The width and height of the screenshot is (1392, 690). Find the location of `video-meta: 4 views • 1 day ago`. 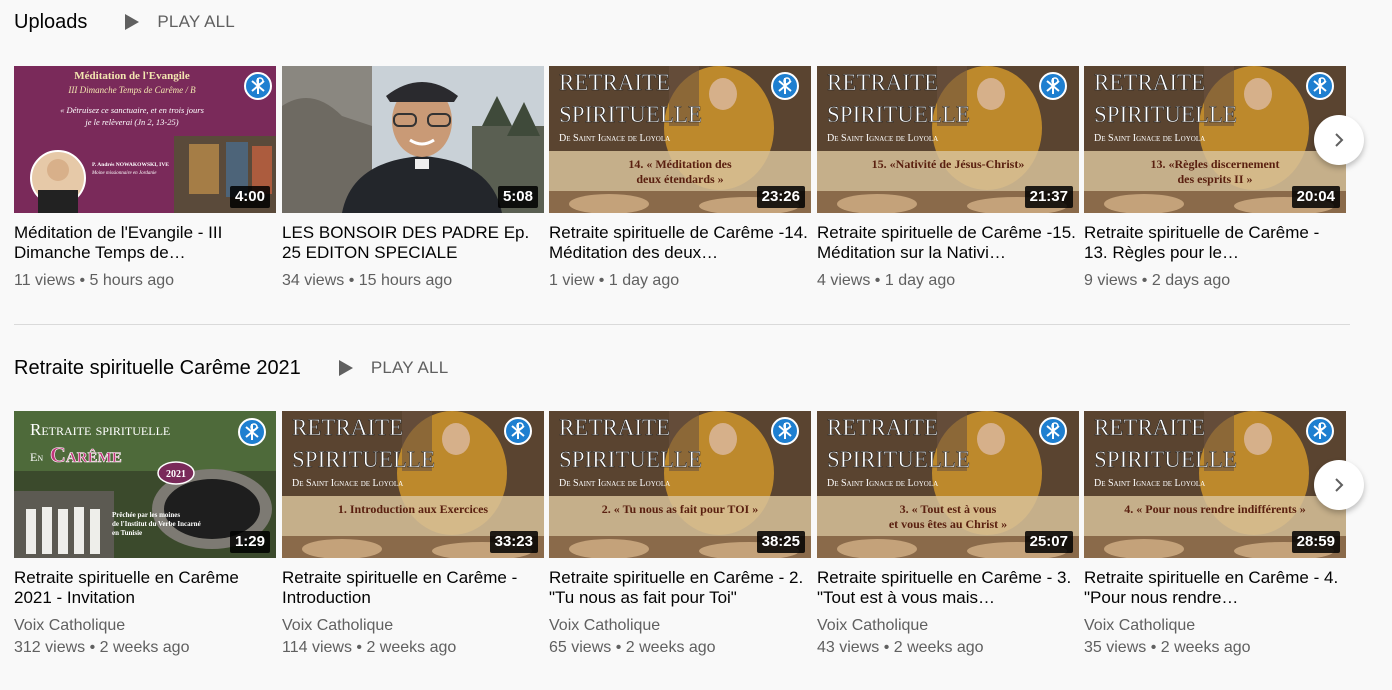

video-meta: 4 views • 1 day ago is located at coordinates (886, 280).